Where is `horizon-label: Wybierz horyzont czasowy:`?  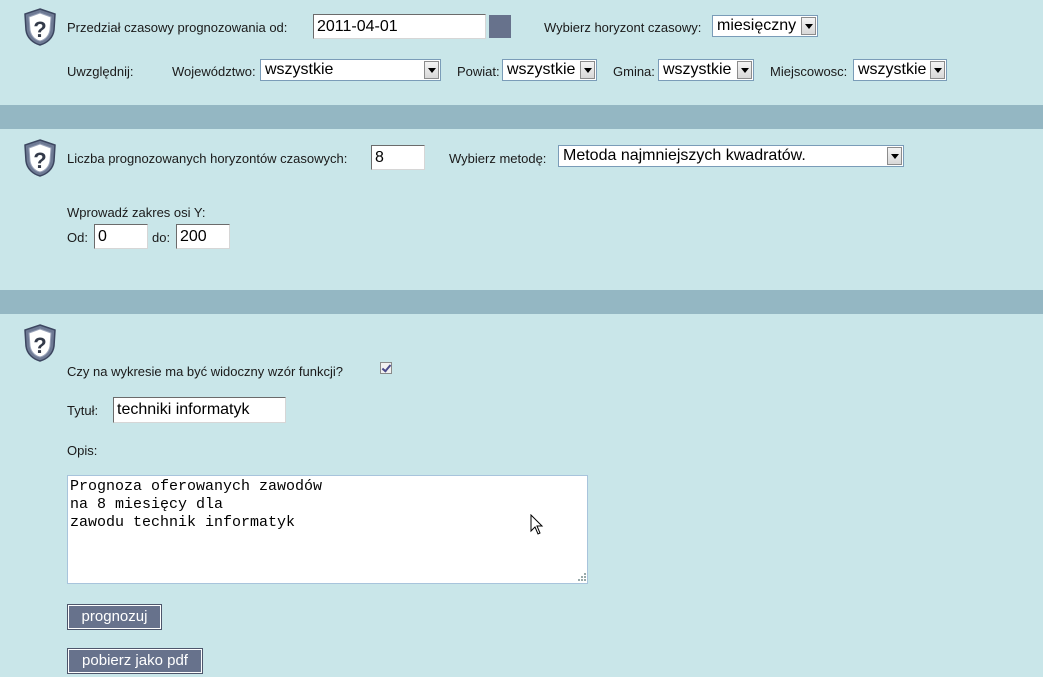
horizon-label: Wybierz horyzont czasowy: is located at coordinates (623, 27).